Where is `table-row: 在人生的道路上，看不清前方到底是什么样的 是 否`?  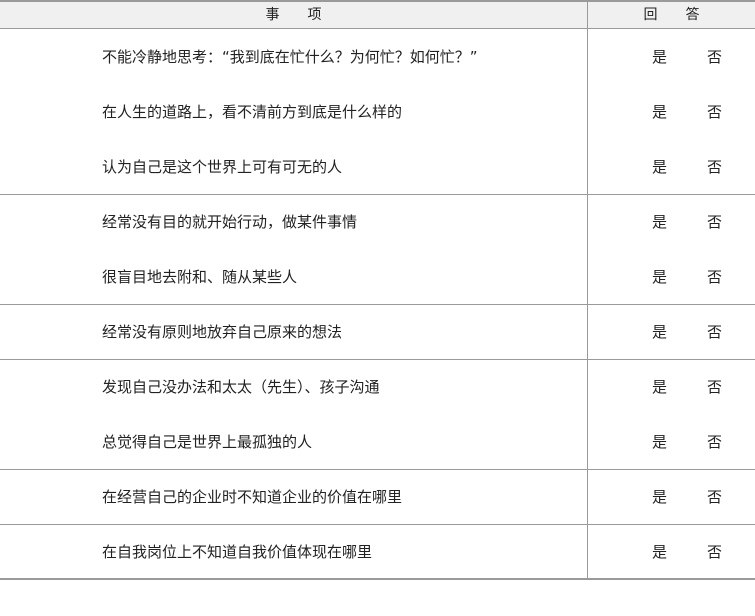
table-row: 在人生的道路上，看不清前方到底是什么样的 是 否 is located at coordinates (377, 112).